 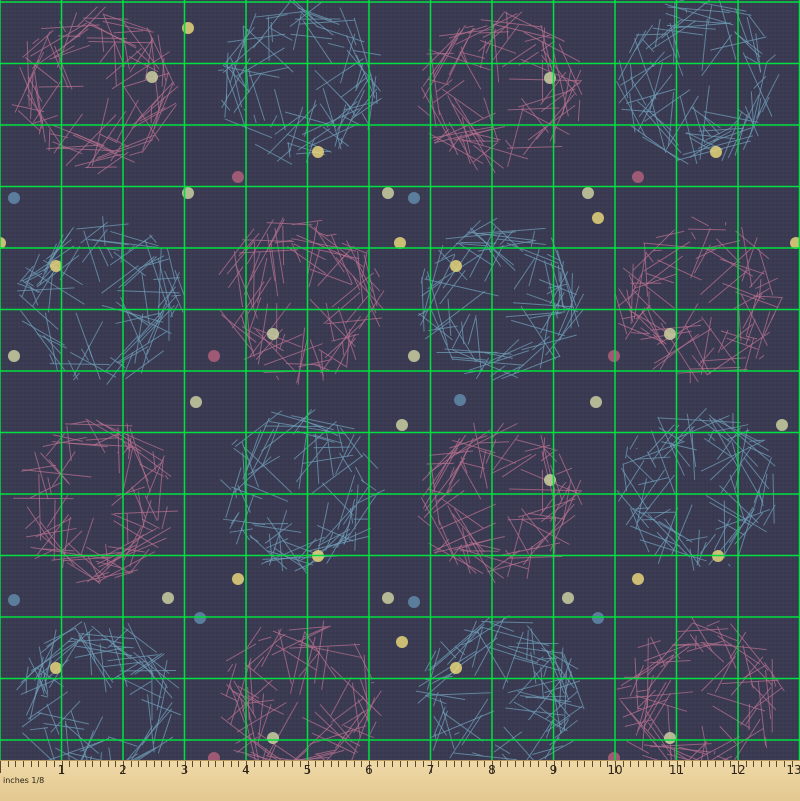 I want to click on ruler-number: 3, so click(x=185, y=770).